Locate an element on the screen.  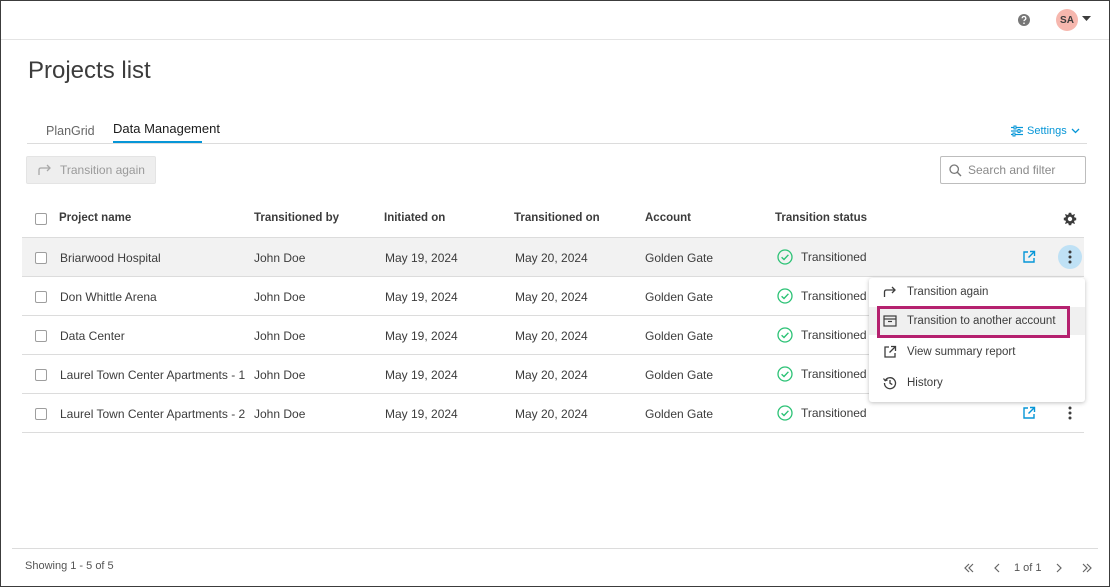
menu-item-transition-to-another-account: Transition to another account is located at coordinates (977, 321).